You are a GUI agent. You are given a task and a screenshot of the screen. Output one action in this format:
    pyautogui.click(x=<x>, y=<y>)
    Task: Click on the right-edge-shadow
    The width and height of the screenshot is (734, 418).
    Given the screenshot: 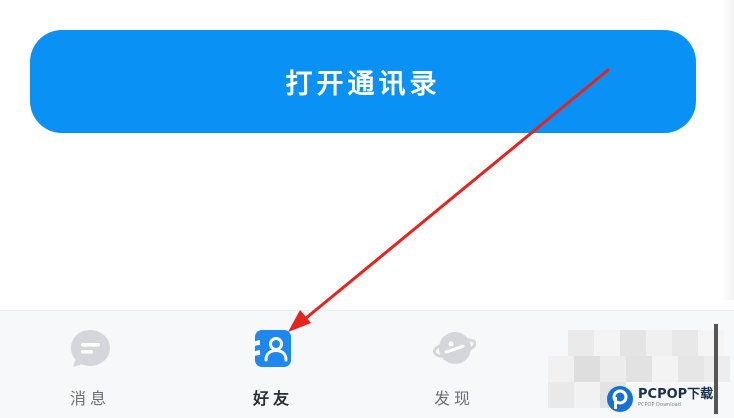 What is the action you would take?
    pyautogui.click(x=728, y=150)
    